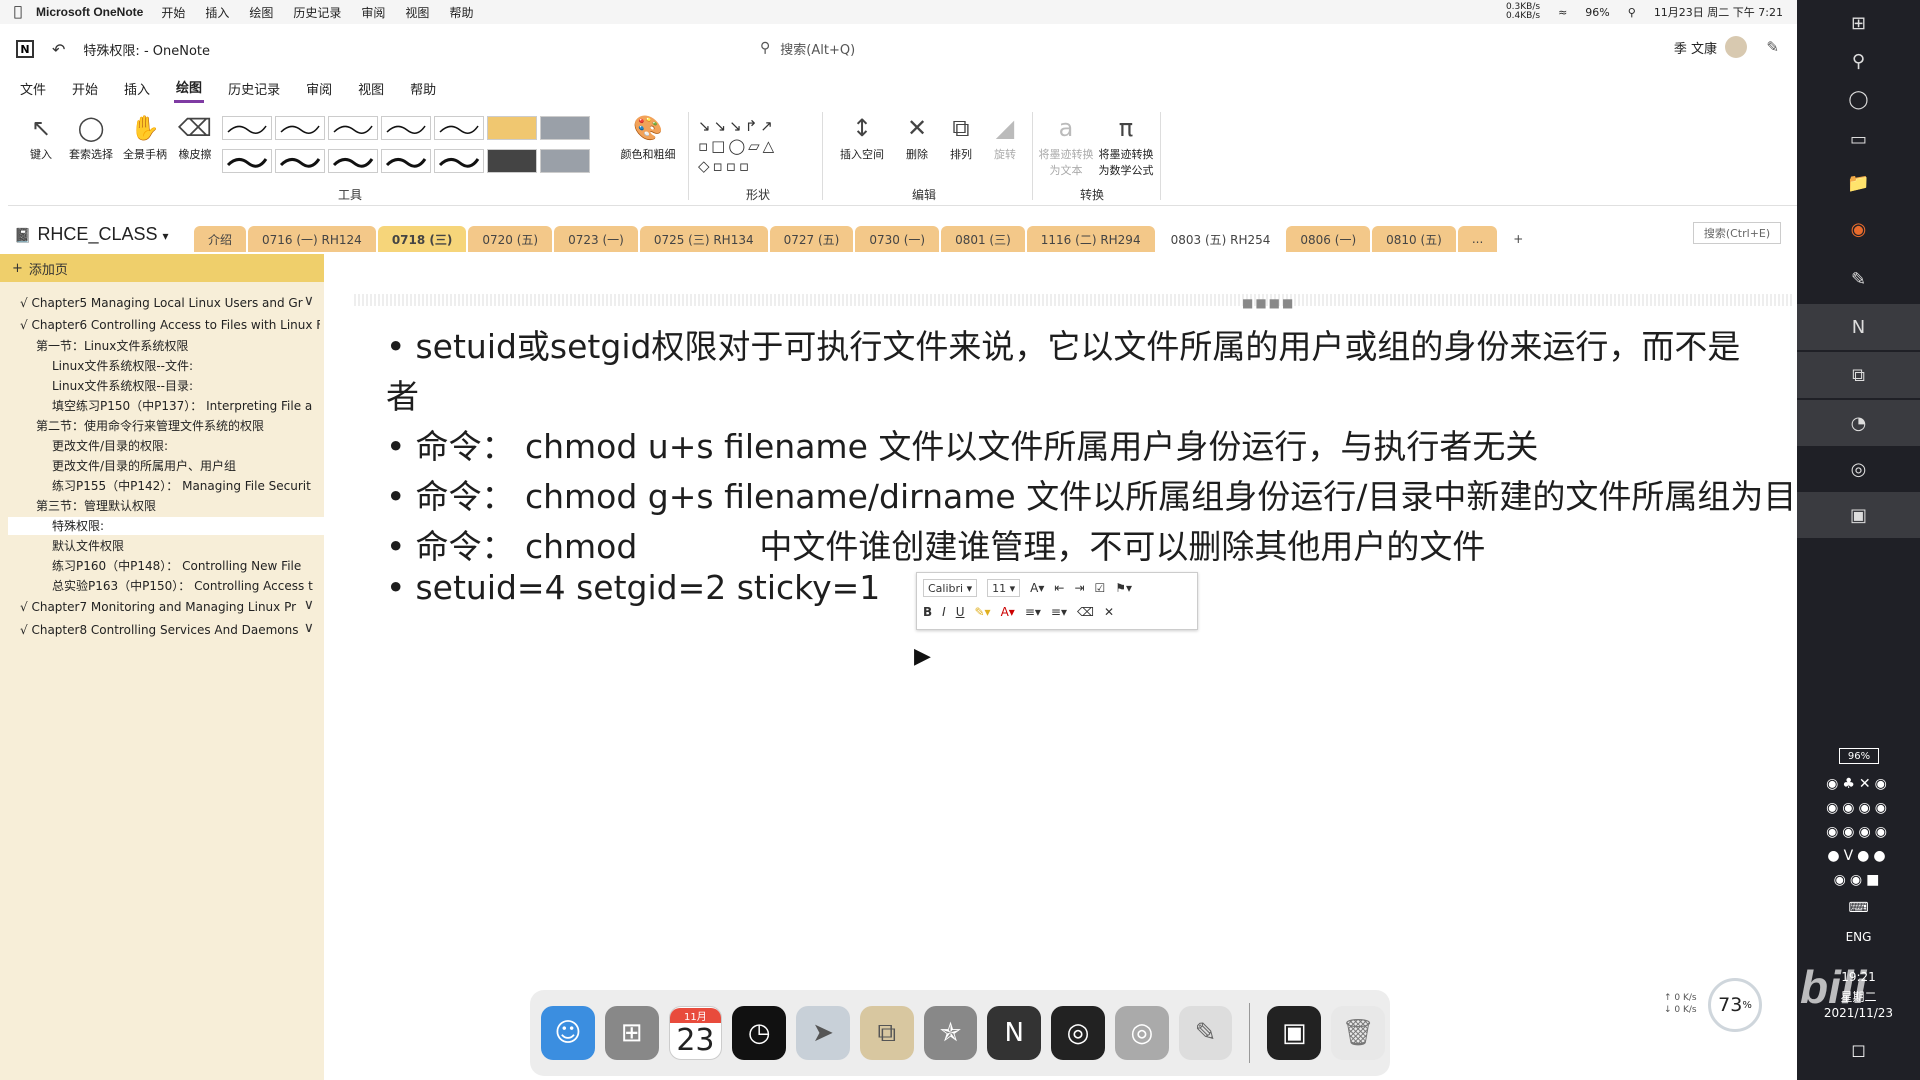 The width and height of the screenshot is (1920, 1080). I want to click on clock: 11月23日 周二 下午 7:21, so click(1718, 12).